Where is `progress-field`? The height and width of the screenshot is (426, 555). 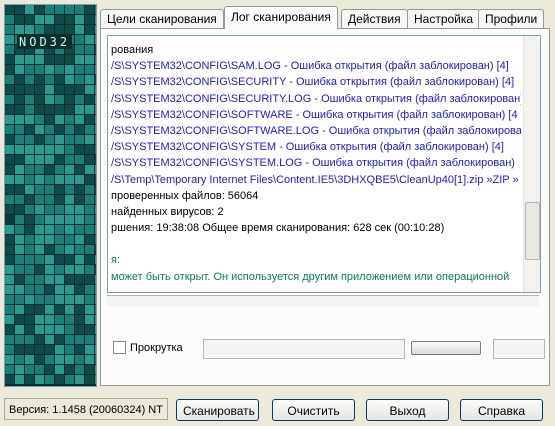 progress-field is located at coordinates (304, 349).